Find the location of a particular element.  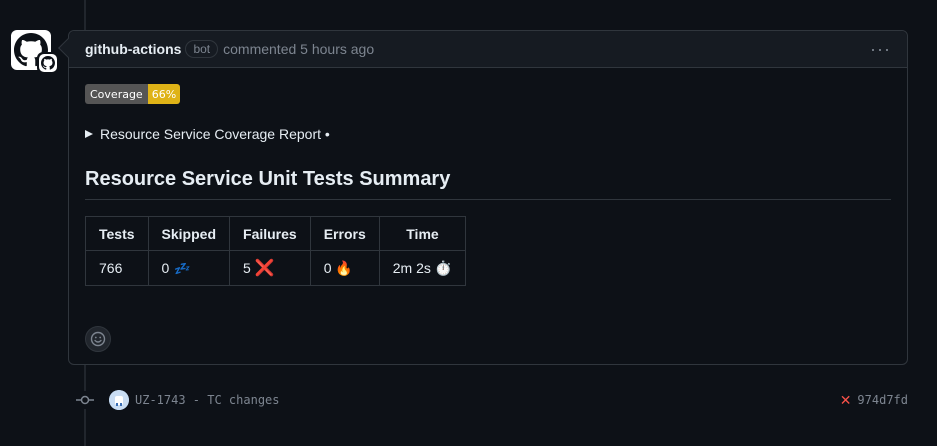

coverage-report-details: Resource Service Coverage Report • is located at coordinates (488, 134).